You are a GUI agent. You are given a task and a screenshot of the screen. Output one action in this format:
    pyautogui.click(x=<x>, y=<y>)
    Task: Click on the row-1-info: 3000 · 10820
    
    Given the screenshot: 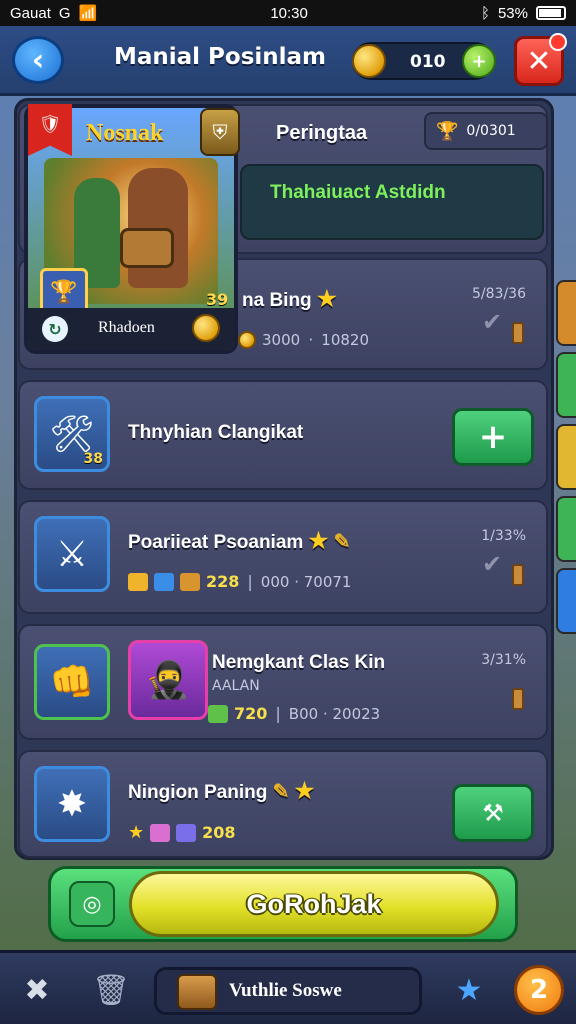 What is the action you would take?
    pyautogui.click(x=303, y=339)
    